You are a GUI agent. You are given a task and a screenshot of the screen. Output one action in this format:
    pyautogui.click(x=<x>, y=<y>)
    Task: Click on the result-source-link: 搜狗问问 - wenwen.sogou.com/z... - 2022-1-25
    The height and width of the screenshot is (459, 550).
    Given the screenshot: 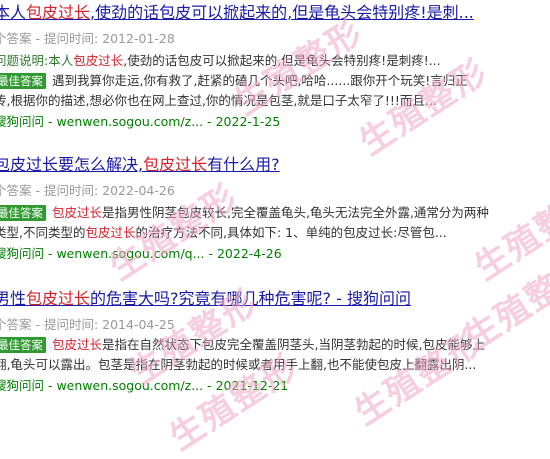 What is the action you would take?
    pyautogui.click(x=140, y=122)
    